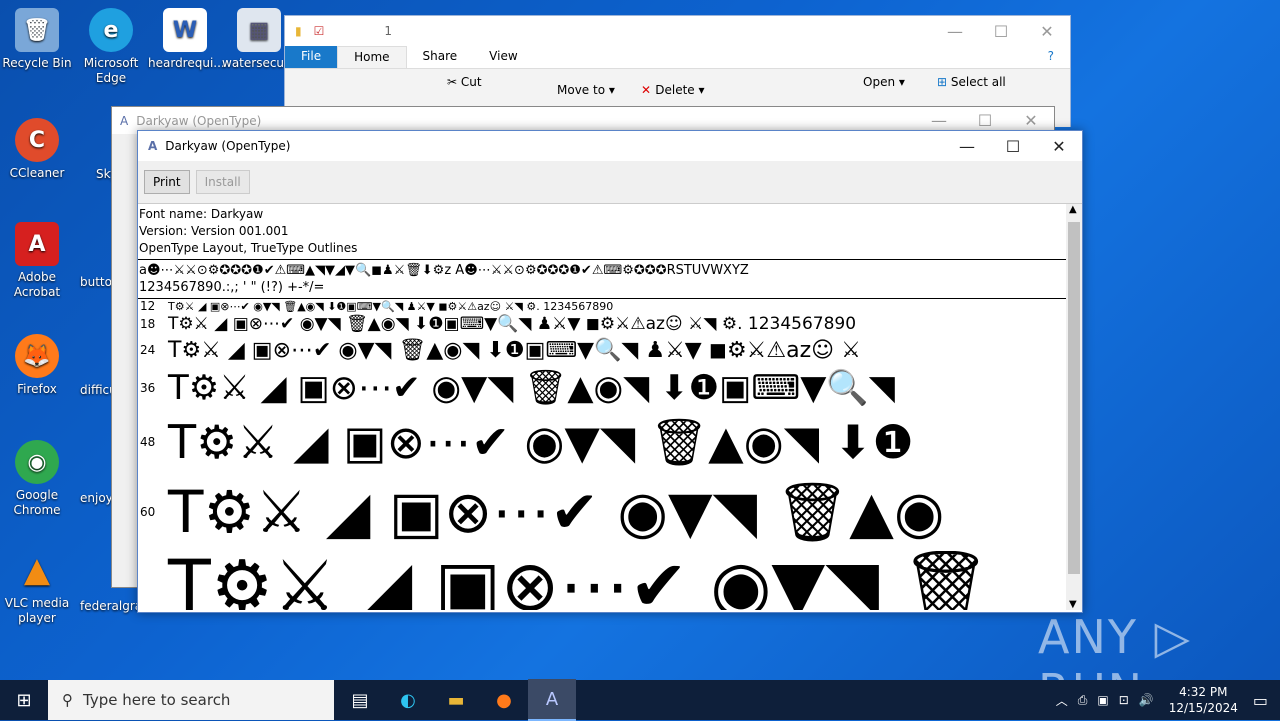 Image resolution: width=1280 pixels, height=721 pixels. I want to click on delete-button: ✕ Delete ▾, so click(673, 90).